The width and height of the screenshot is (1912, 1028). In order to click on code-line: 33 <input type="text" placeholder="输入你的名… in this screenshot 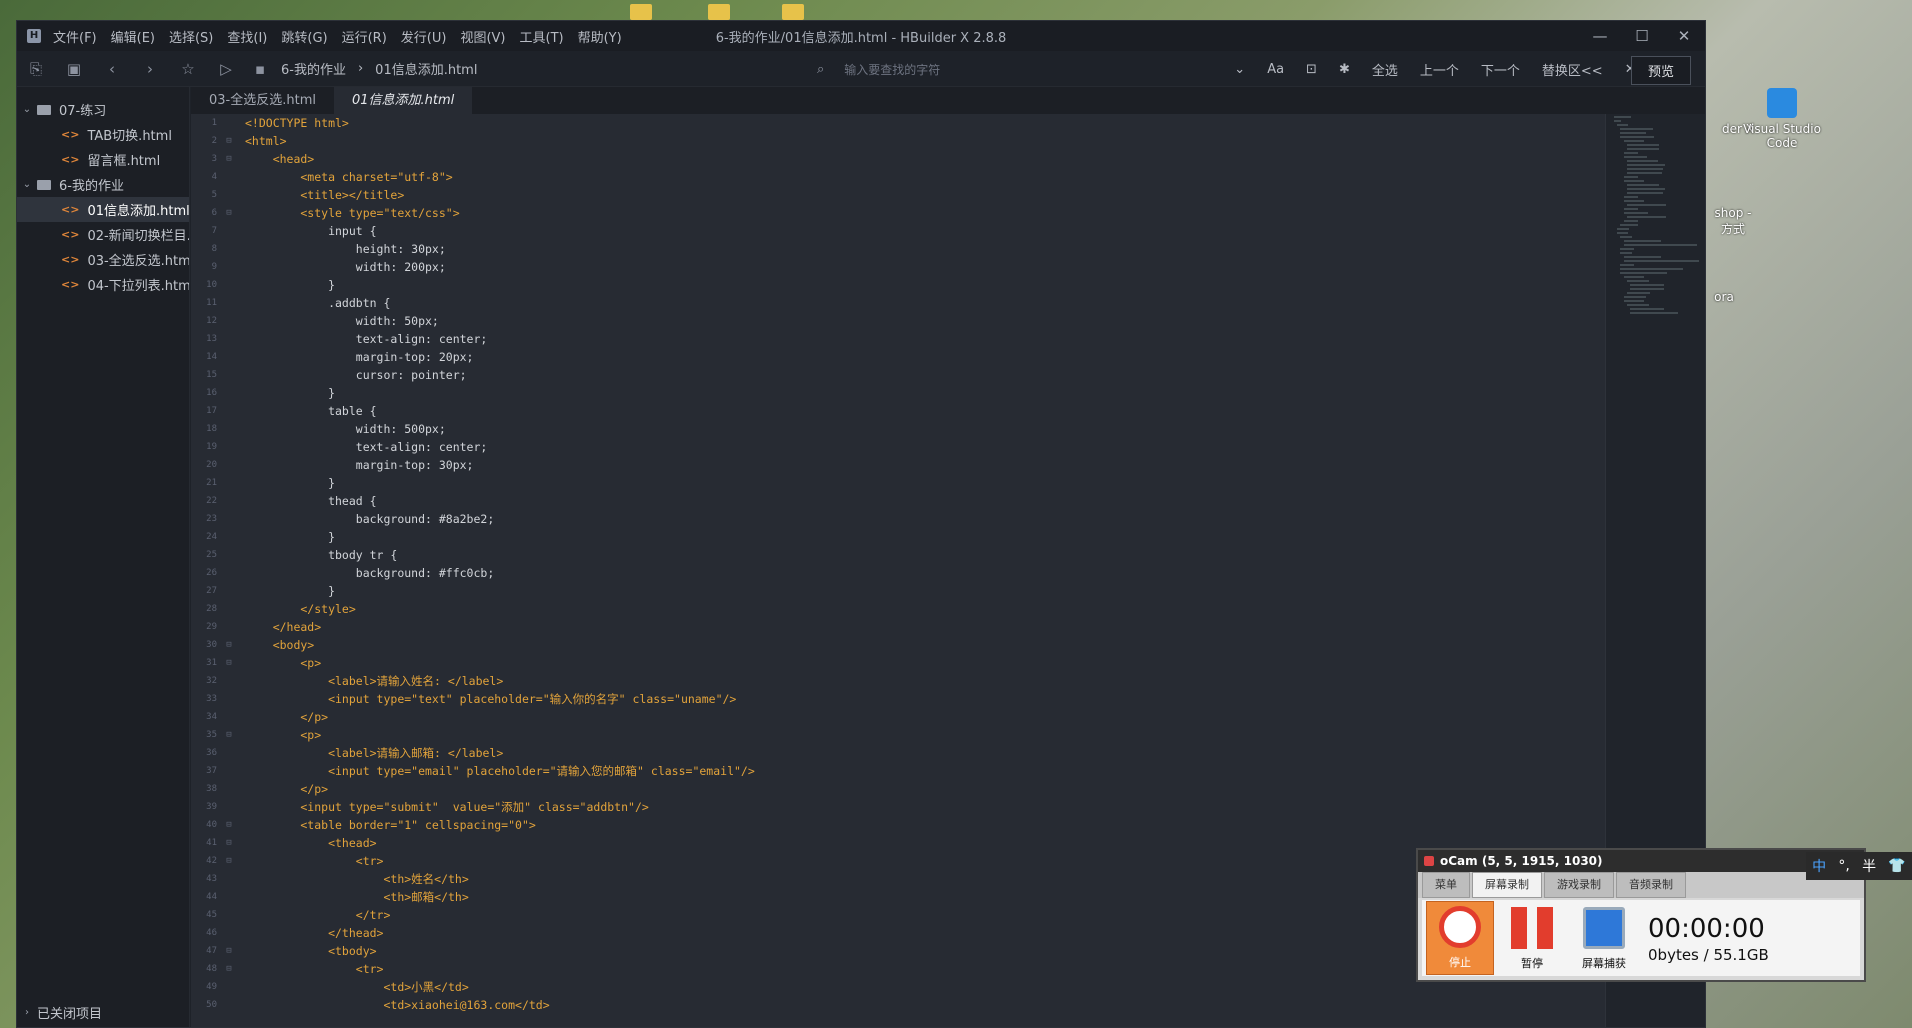, I will do `click(898, 699)`.